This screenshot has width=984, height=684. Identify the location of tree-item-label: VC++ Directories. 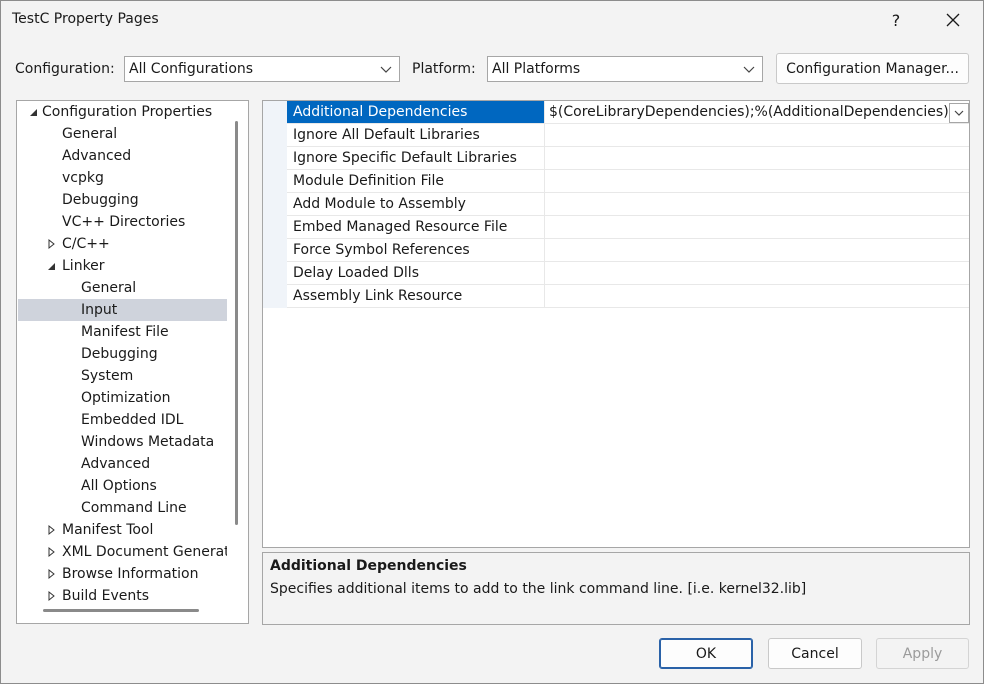
(124, 222).